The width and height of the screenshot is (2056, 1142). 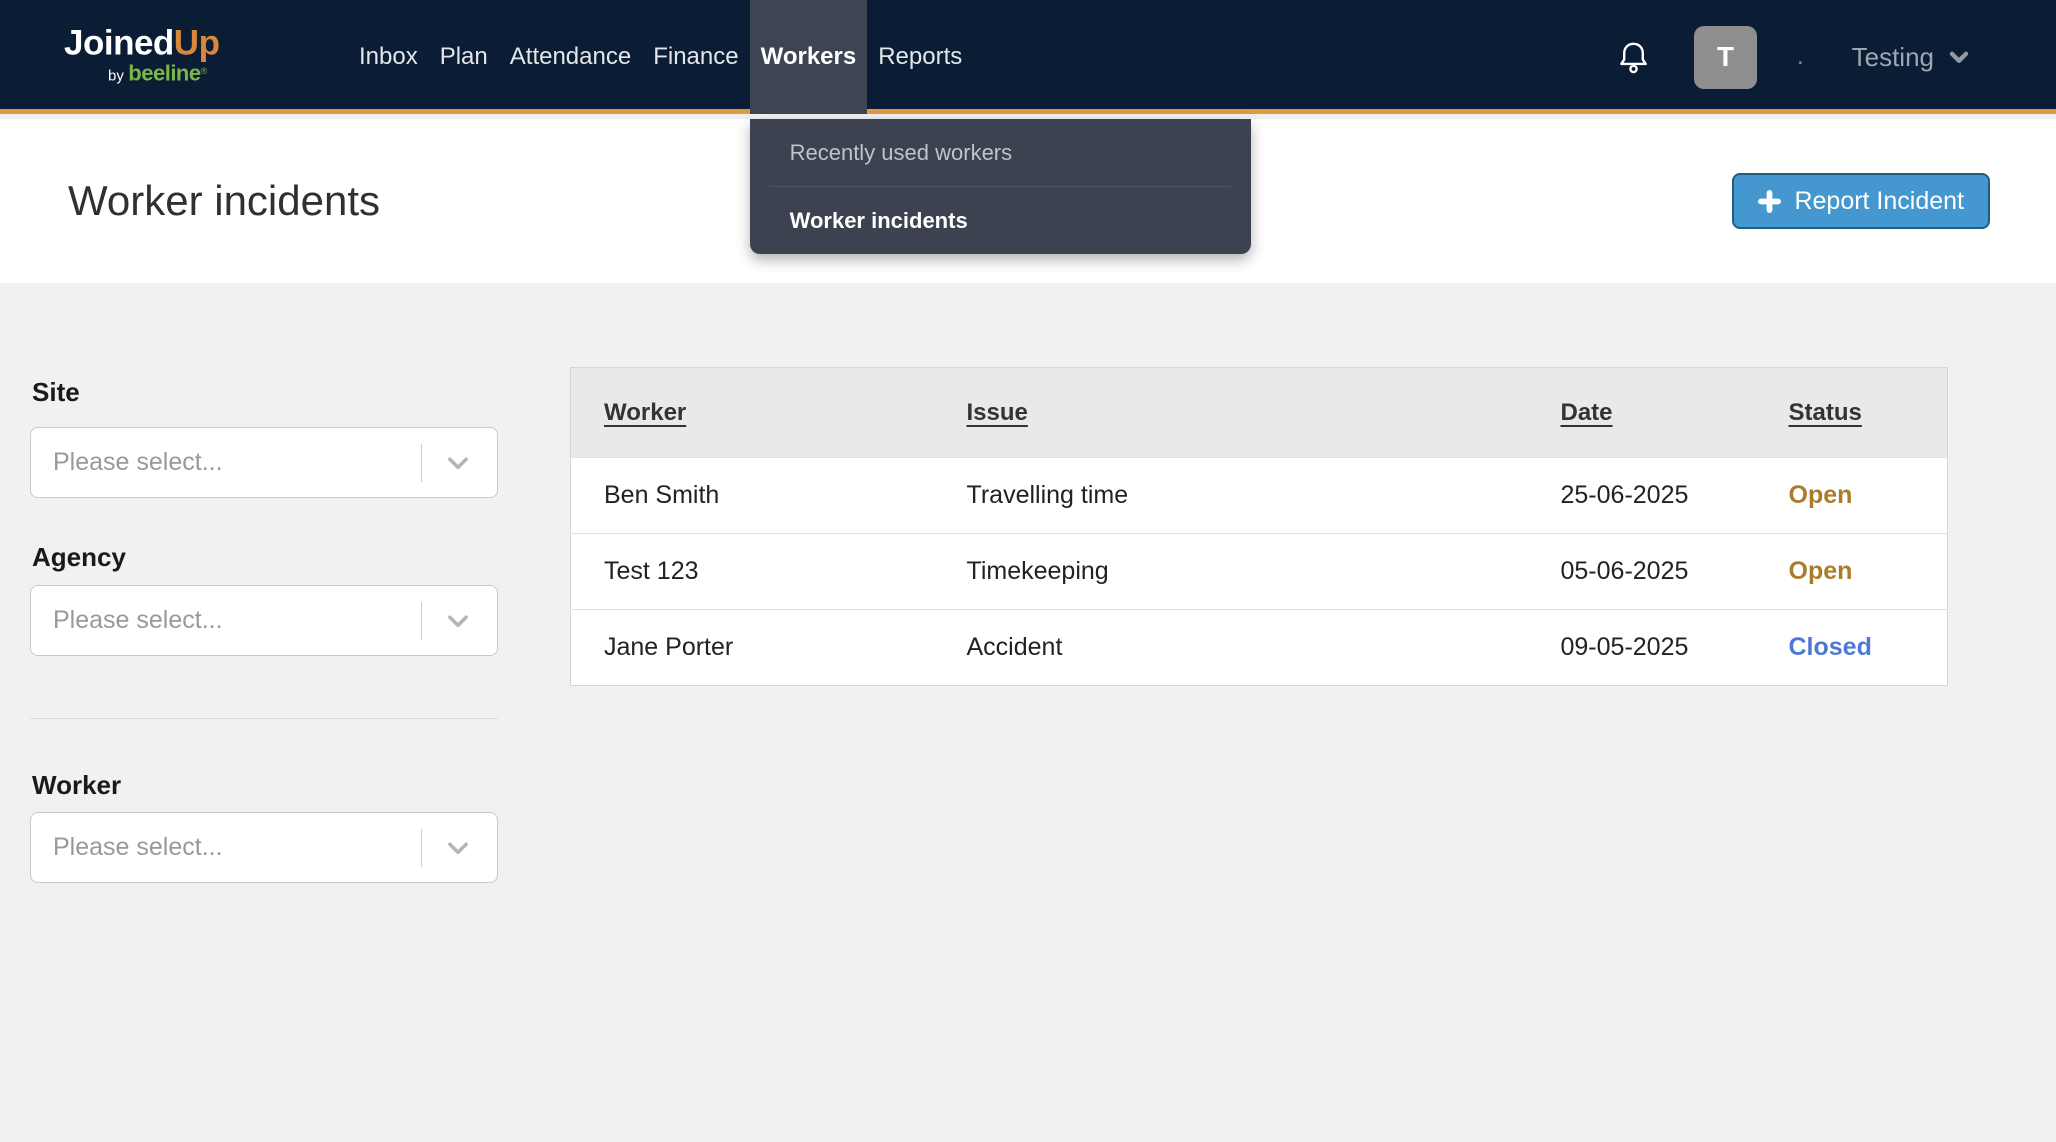 I want to click on brand-up: Up, so click(x=196, y=42).